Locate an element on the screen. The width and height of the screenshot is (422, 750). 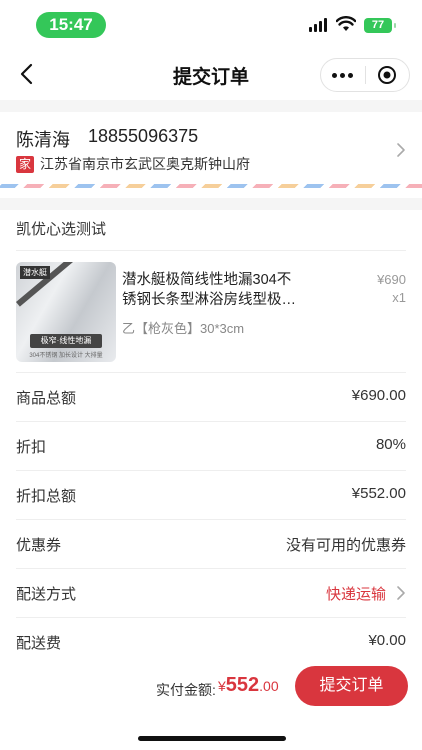
summary-row-subtotal: 商品总额 ¥690.00 is located at coordinates (211, 397).